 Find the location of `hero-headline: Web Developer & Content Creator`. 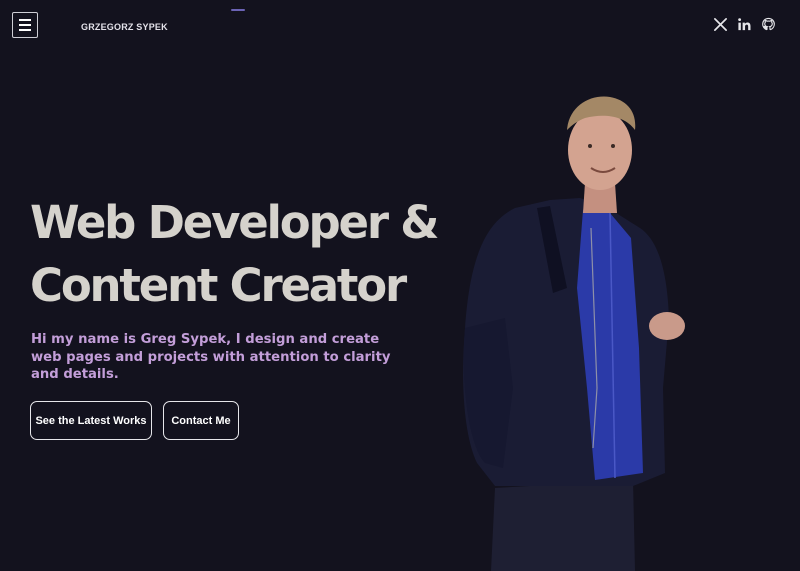

hero-headline: Web Developer & Content Creator is located at coordinates (235, 254).